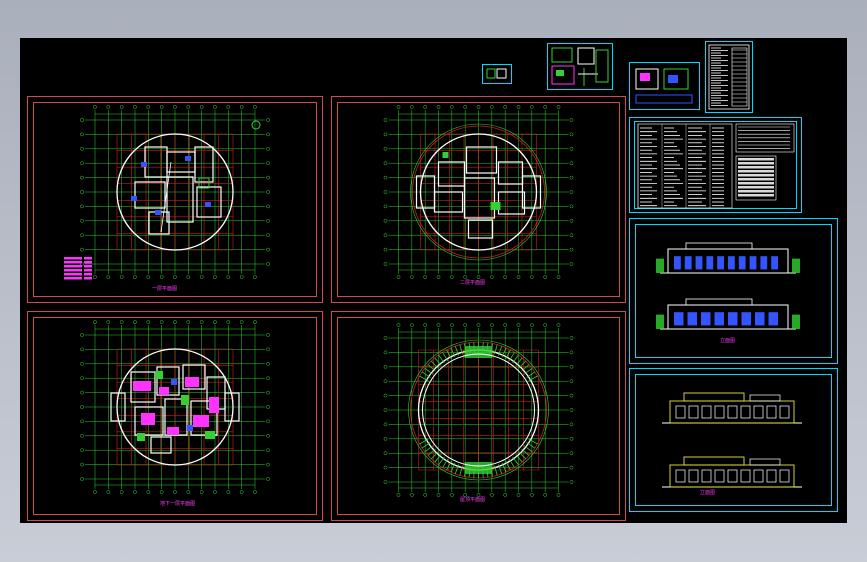  I want to click on sheet-title: 地下一层平面图, so click(178, 504).